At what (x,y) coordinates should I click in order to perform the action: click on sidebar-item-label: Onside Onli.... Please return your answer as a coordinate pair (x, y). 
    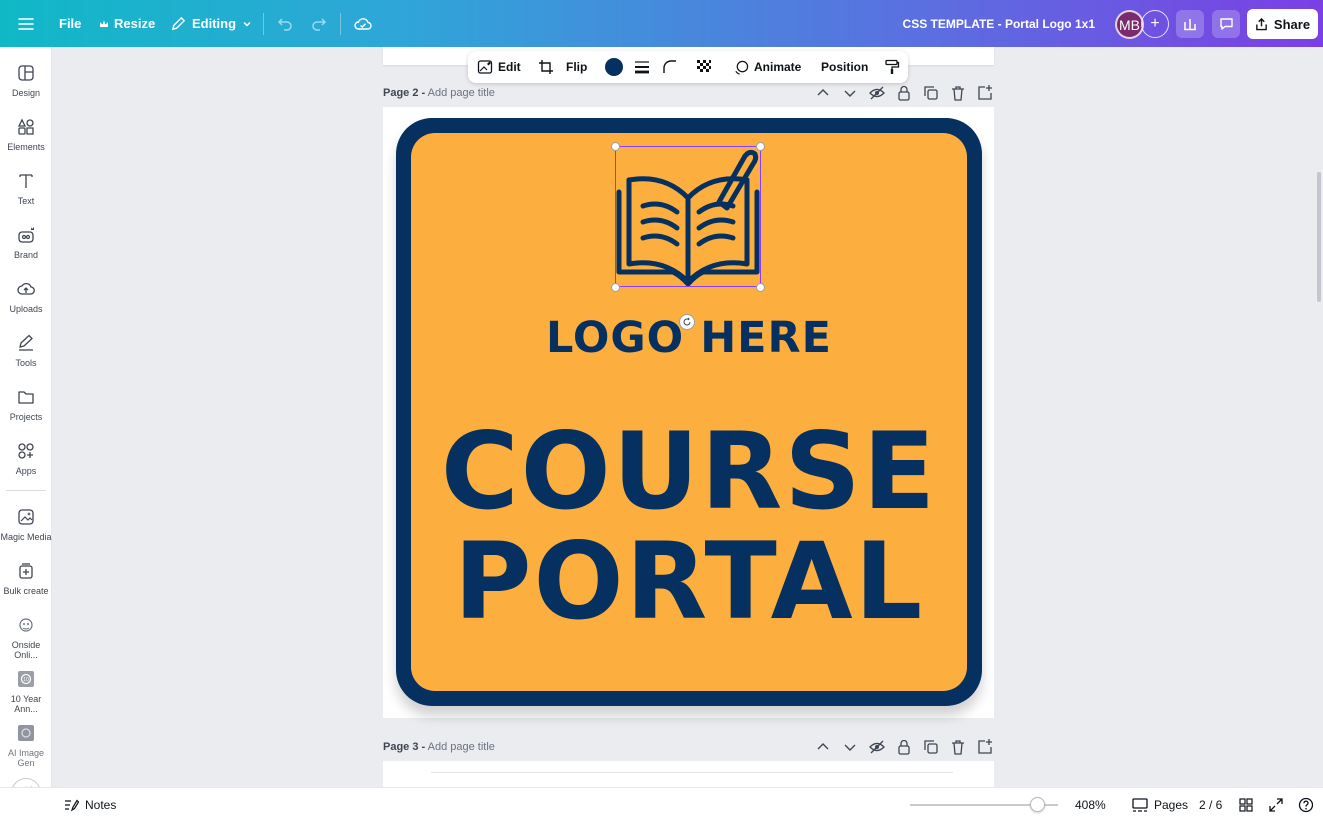
    Looking at the image, I should click on (26, 650).